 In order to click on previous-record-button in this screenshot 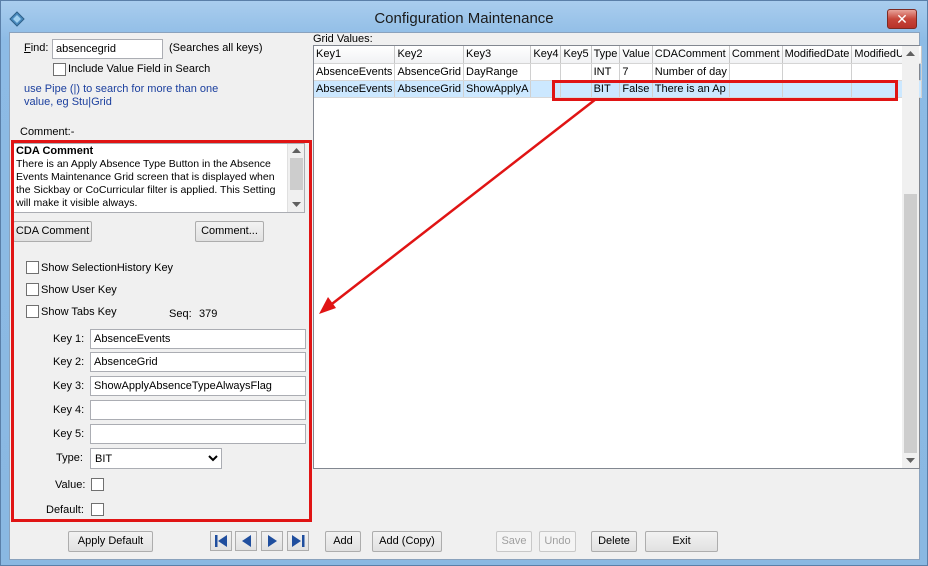, I will do `click(246, 541)`.